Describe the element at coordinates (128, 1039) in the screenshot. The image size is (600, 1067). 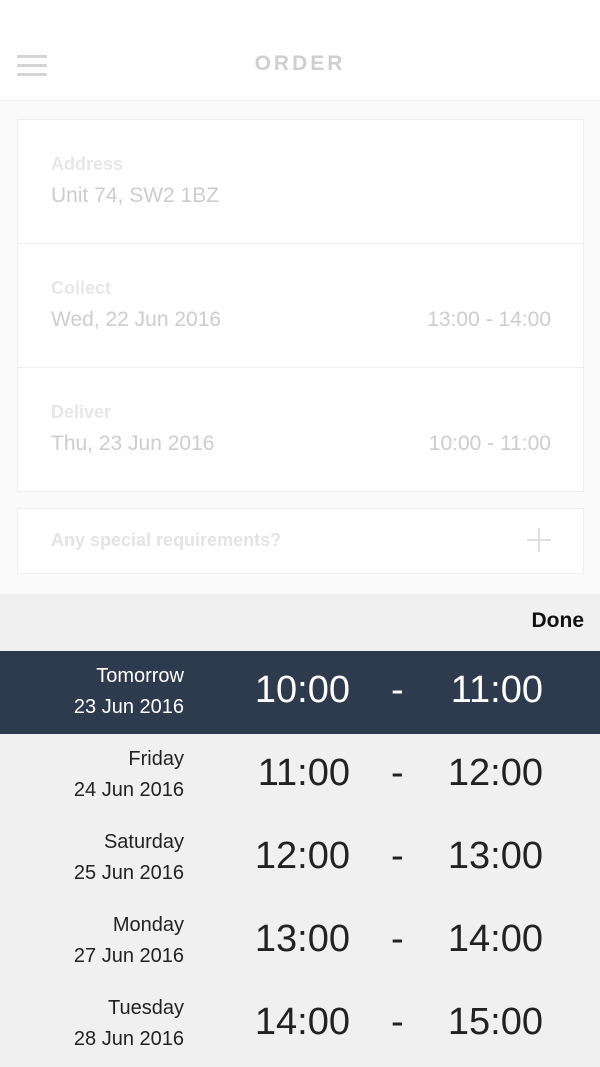
I see `slot-date: 28 Jun 2016` at that location.